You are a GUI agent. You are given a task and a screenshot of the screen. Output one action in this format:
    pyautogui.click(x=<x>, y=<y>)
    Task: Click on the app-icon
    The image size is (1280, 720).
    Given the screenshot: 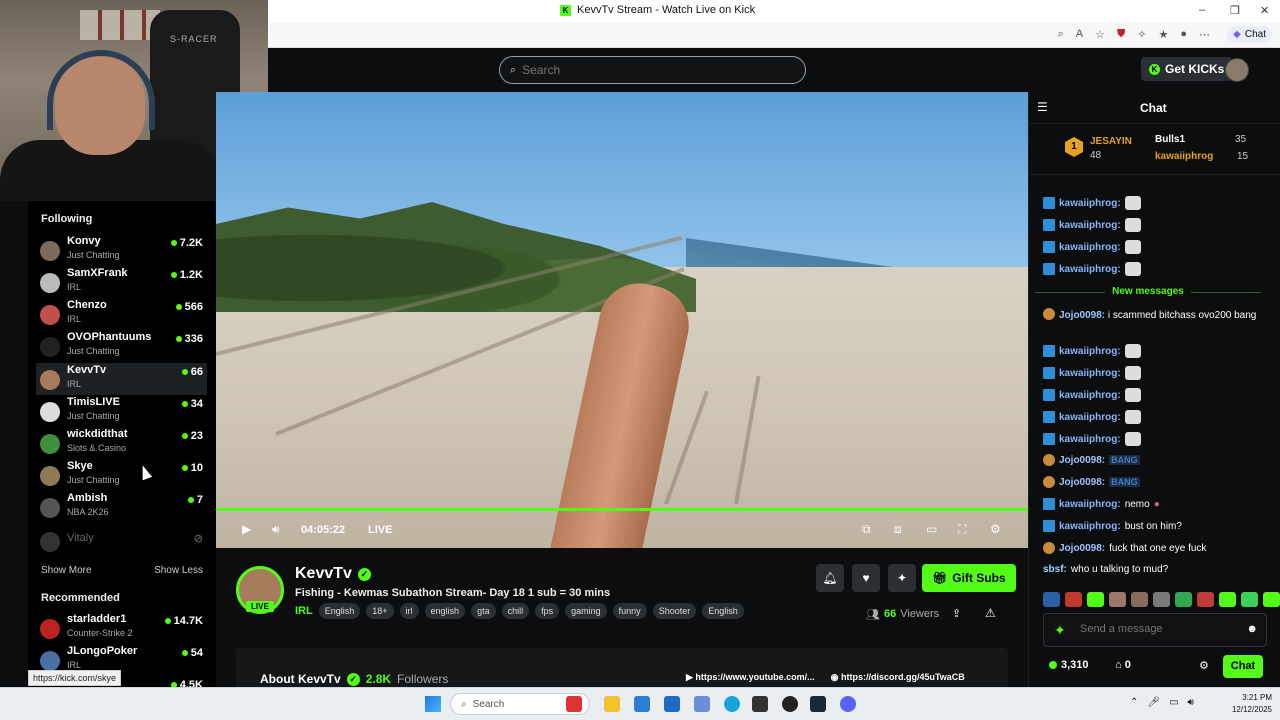 What is the action you would take?
    pyautogui.click(x=702, y=704)
    